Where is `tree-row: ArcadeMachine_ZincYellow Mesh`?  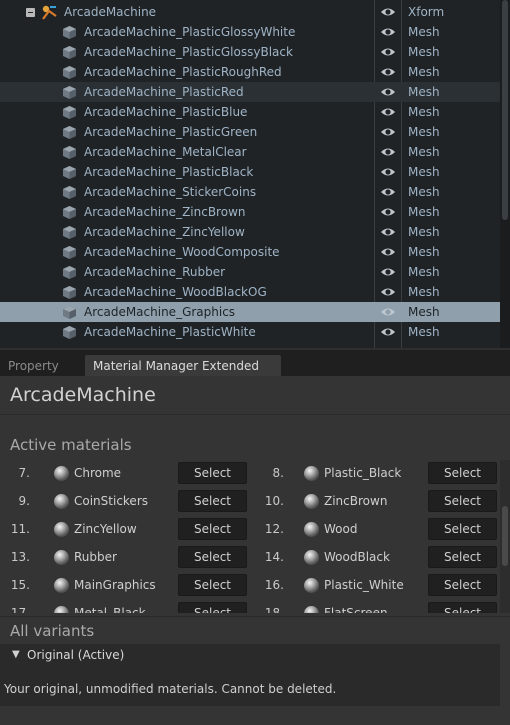 tree-row: ArcadeMachine_ZincYellow Mesh is located at coordinates (250, 232).